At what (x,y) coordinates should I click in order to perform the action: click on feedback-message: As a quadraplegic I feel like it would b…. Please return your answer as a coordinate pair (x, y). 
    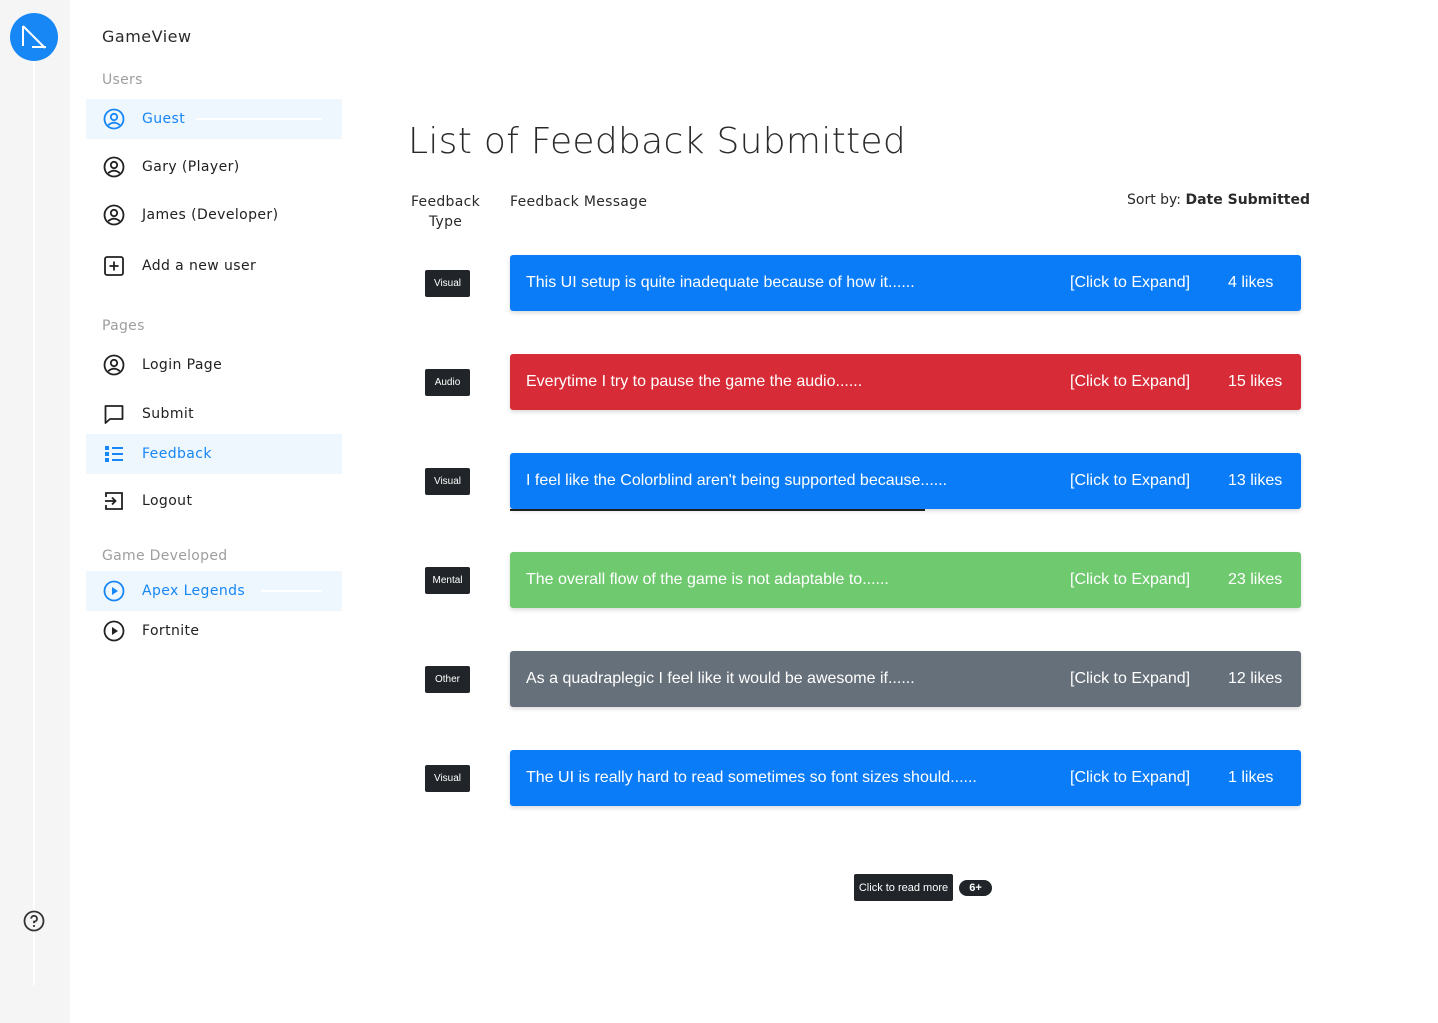
    Looking at the image, I should click on (720, 678).